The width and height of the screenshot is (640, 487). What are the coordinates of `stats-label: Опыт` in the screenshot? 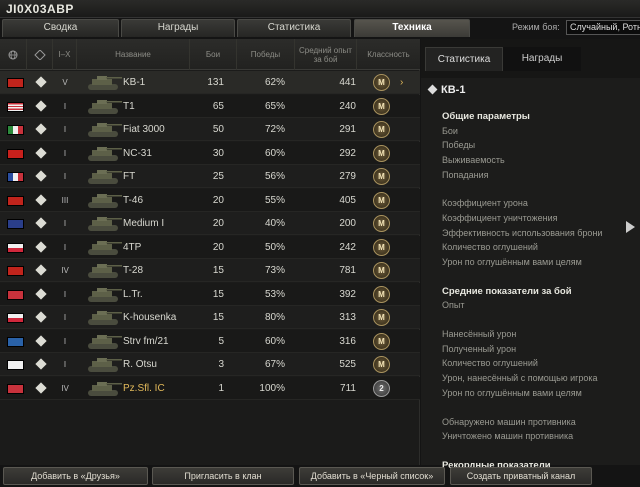 It's located at (453, 305).